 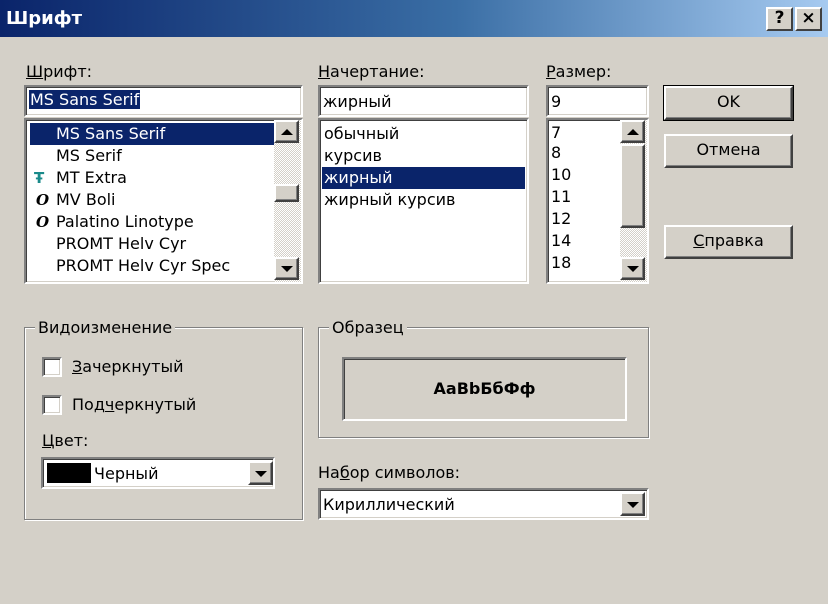 I want to click on color-swatch, so click(x=69, y=473).